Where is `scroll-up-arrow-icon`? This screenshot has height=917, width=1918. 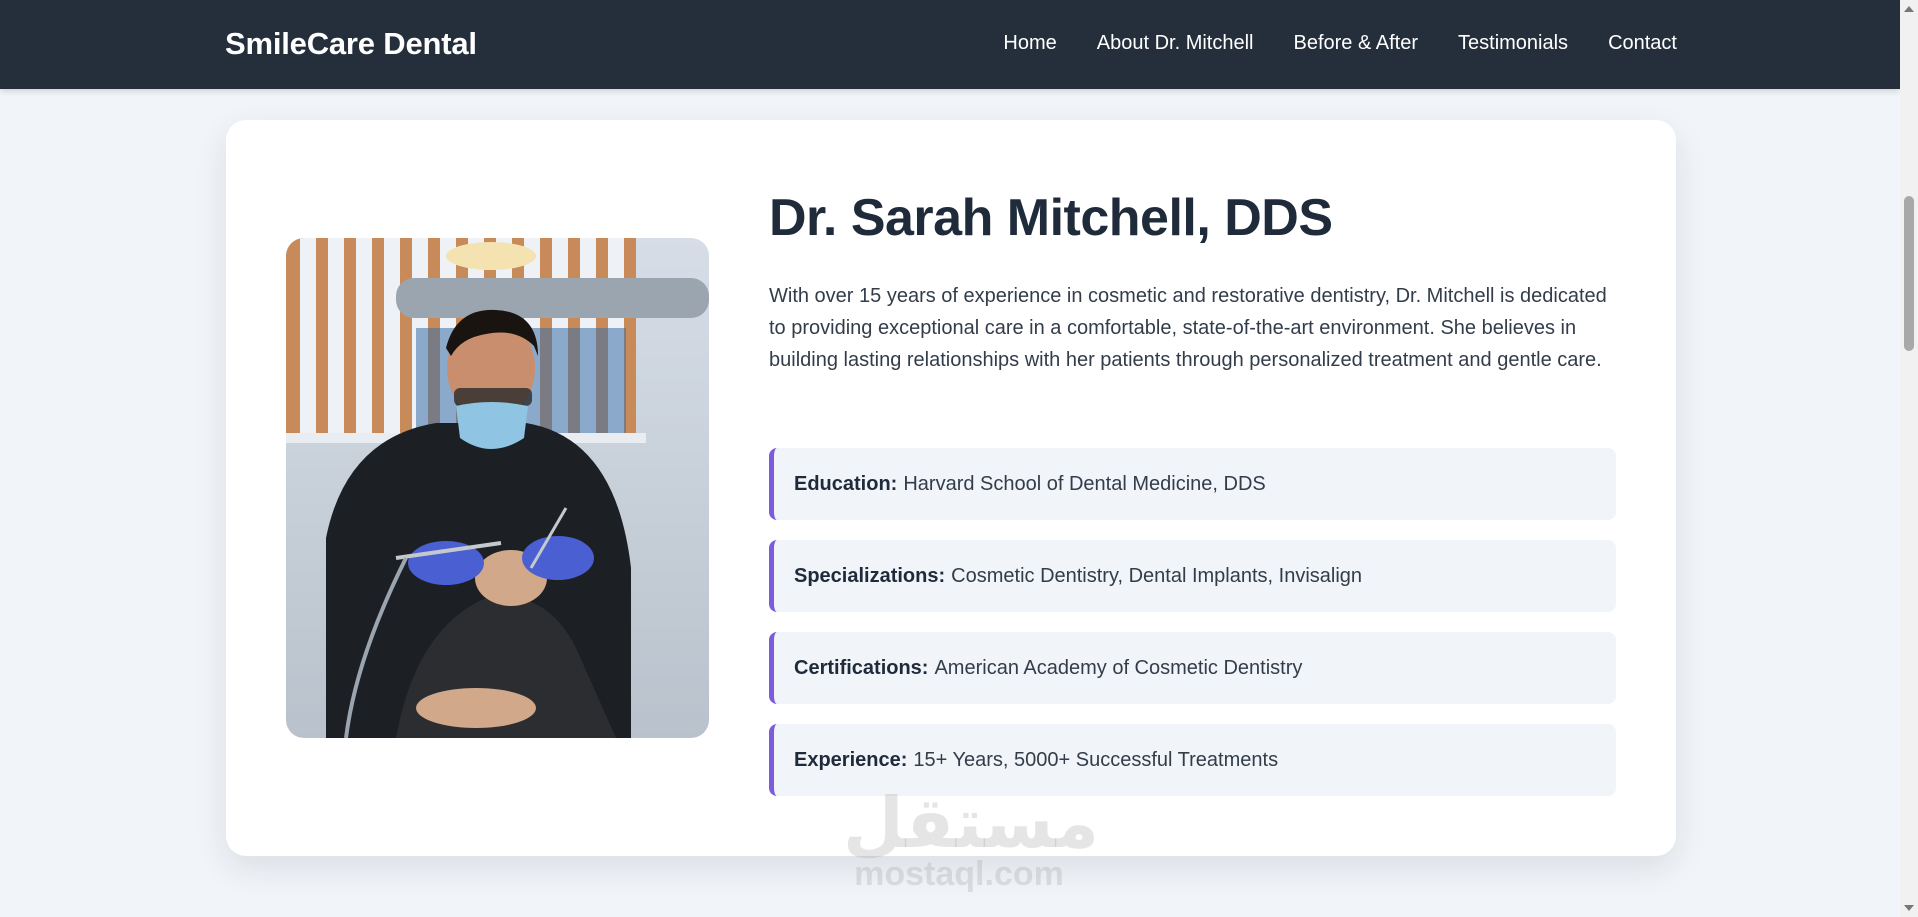 scroll-up-arrow-icon is located at coordinates (1909, 9).